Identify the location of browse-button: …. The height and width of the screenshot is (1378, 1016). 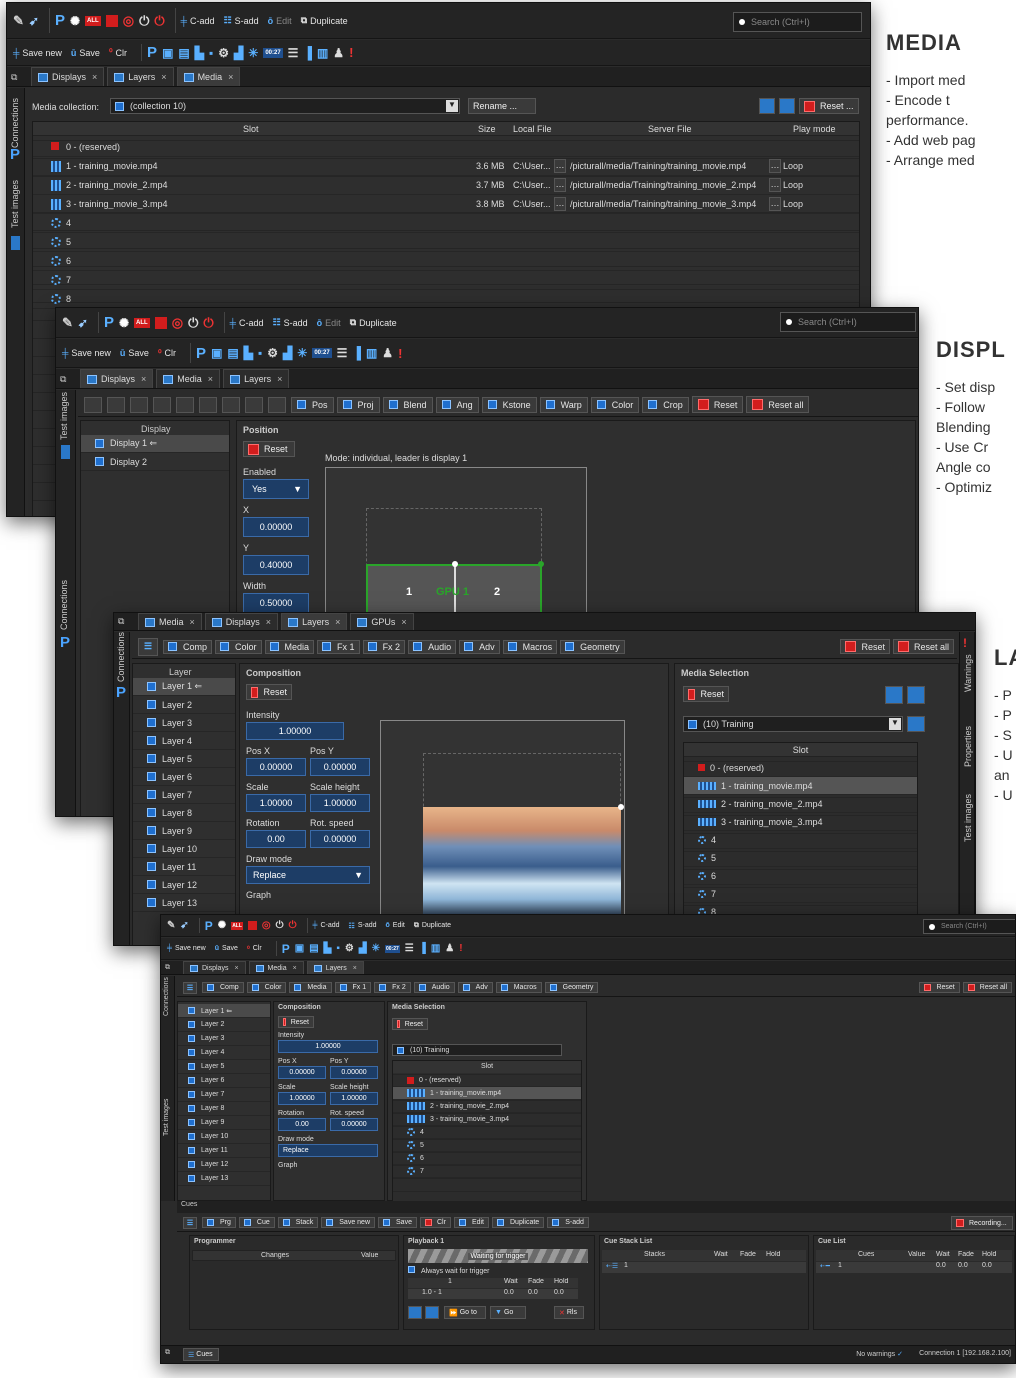
(560, 185).